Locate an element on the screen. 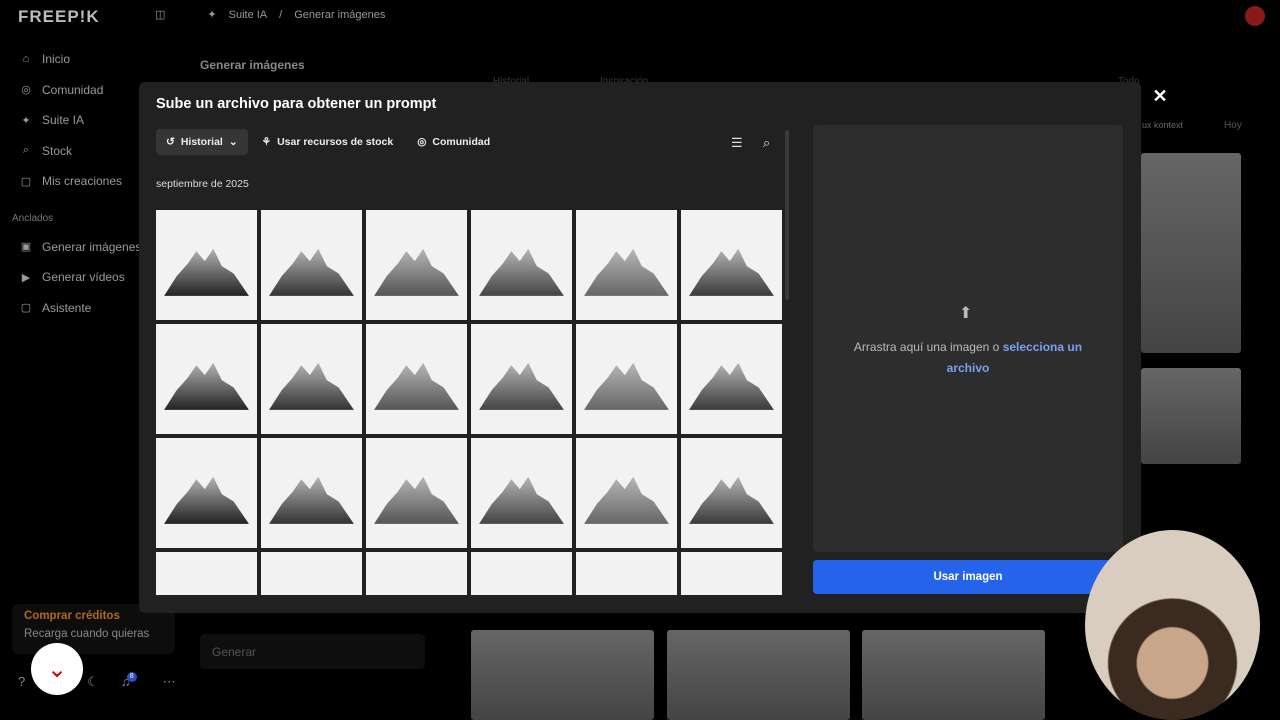  date-group-label: septiembre de 2025 is located at coordinates (202, 184).